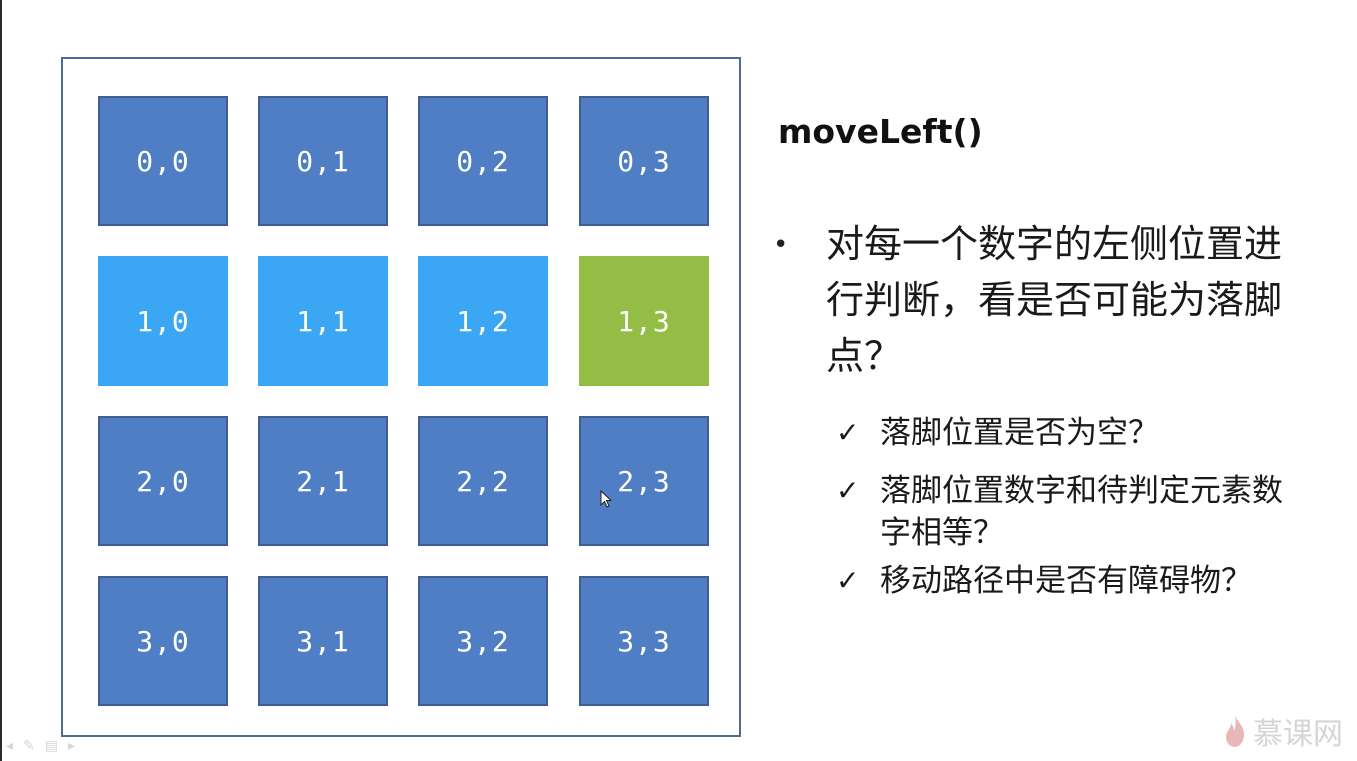 The image size is (1357, 761). I want to click on check-item-1: ✓ 落脚位置是否为空？, so click(1073, 433).